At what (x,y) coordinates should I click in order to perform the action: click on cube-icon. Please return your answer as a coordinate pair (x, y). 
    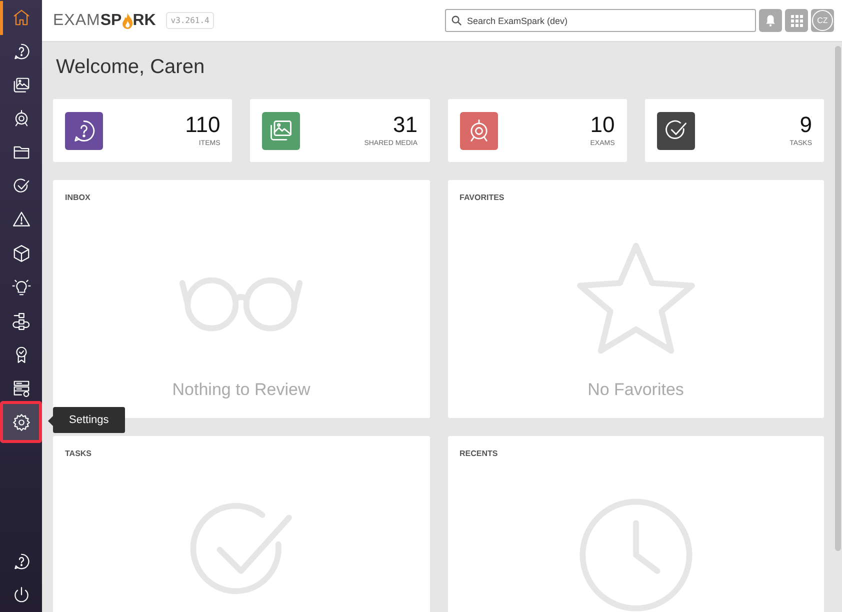
    Looking at the image, I should click on (21, 254).